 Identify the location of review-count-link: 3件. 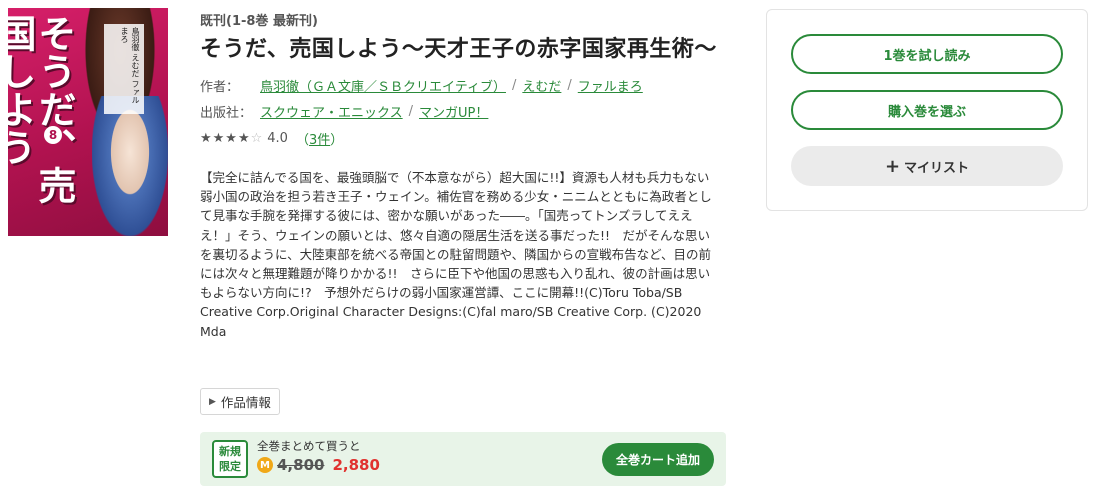
(319, 140).